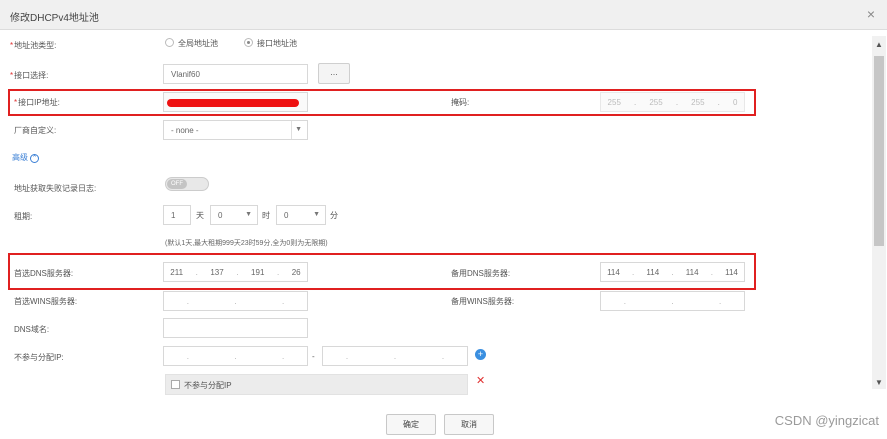 This screenshot has width=887, height=439. What do you see at coordinates (35, 130) in the screenshot?
I see `vendor-label: 厂商自定义:` at bounding box center [35, 130].